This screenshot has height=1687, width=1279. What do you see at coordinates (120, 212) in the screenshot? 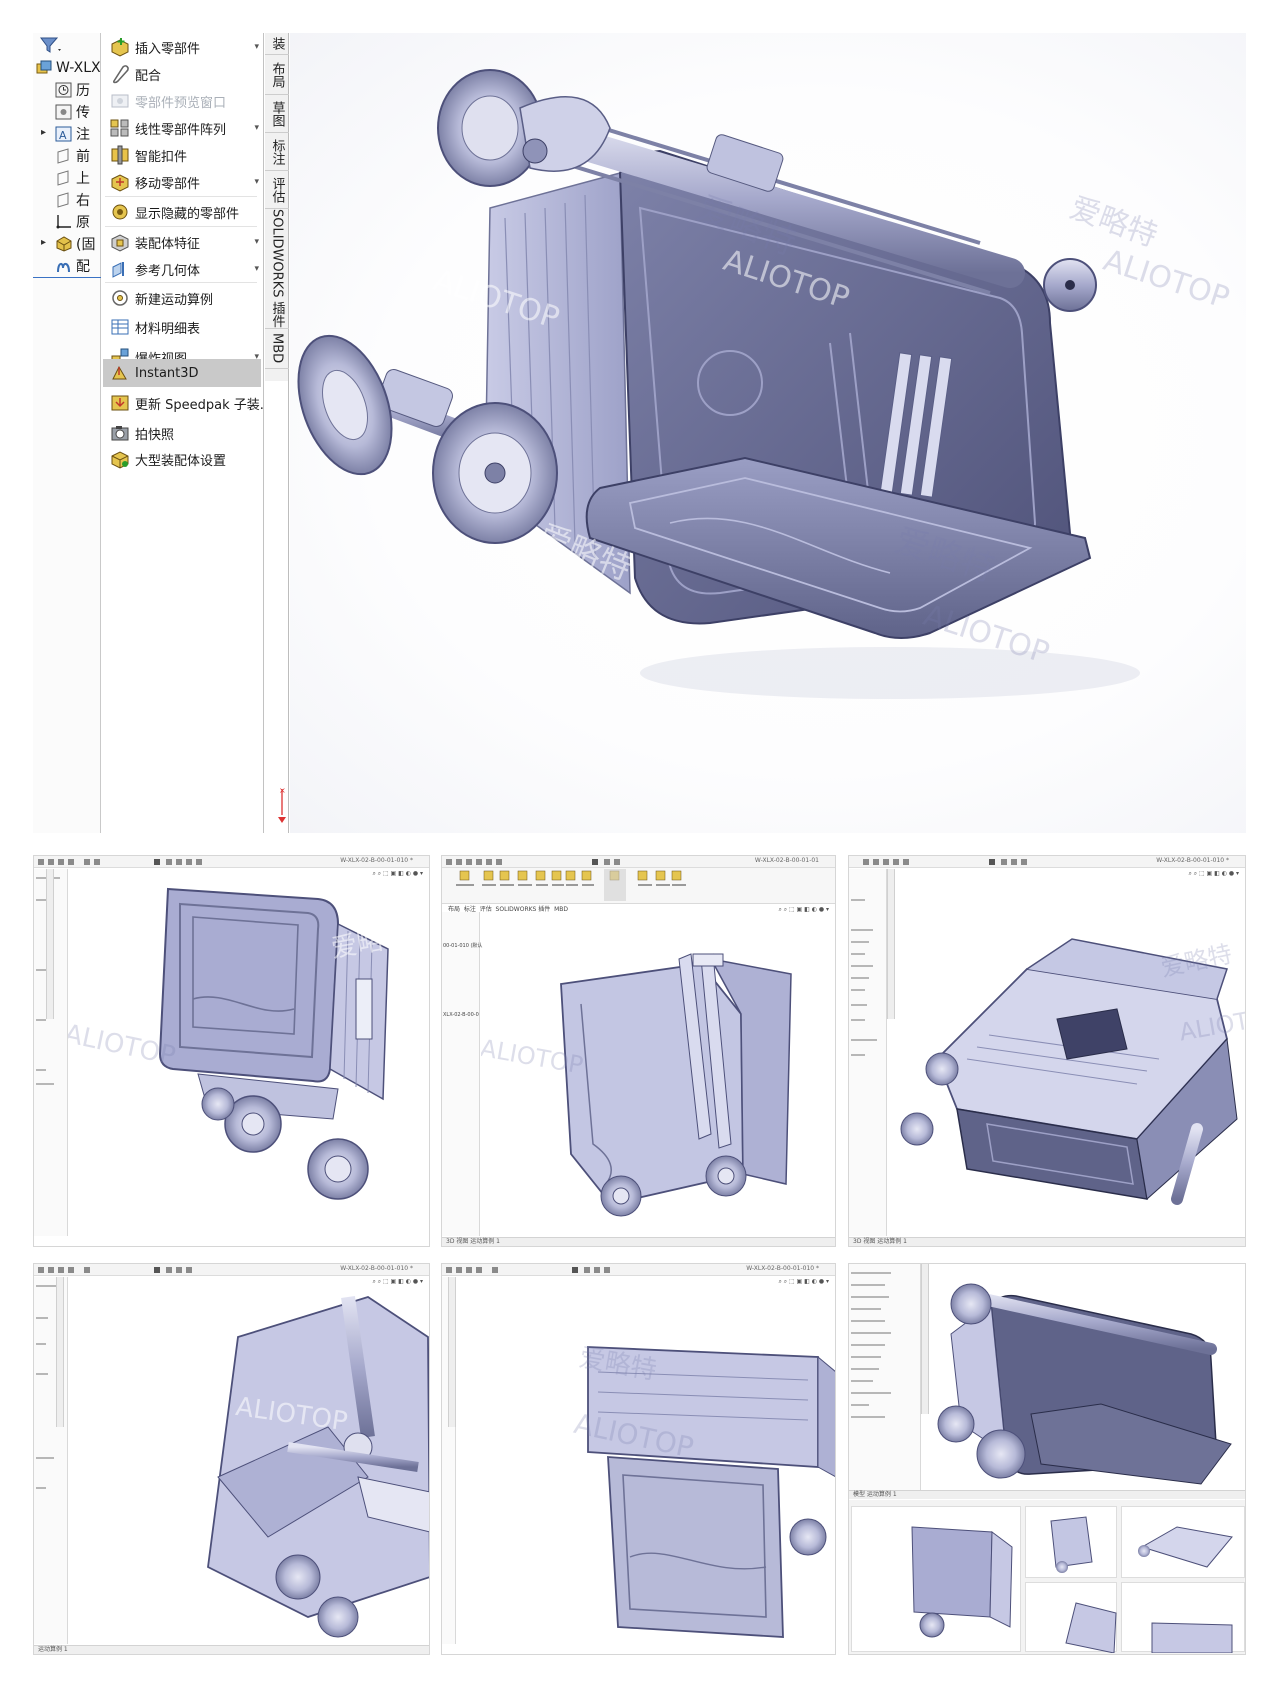
I see `show-hidden-icon` at bounding box center [120, 212].